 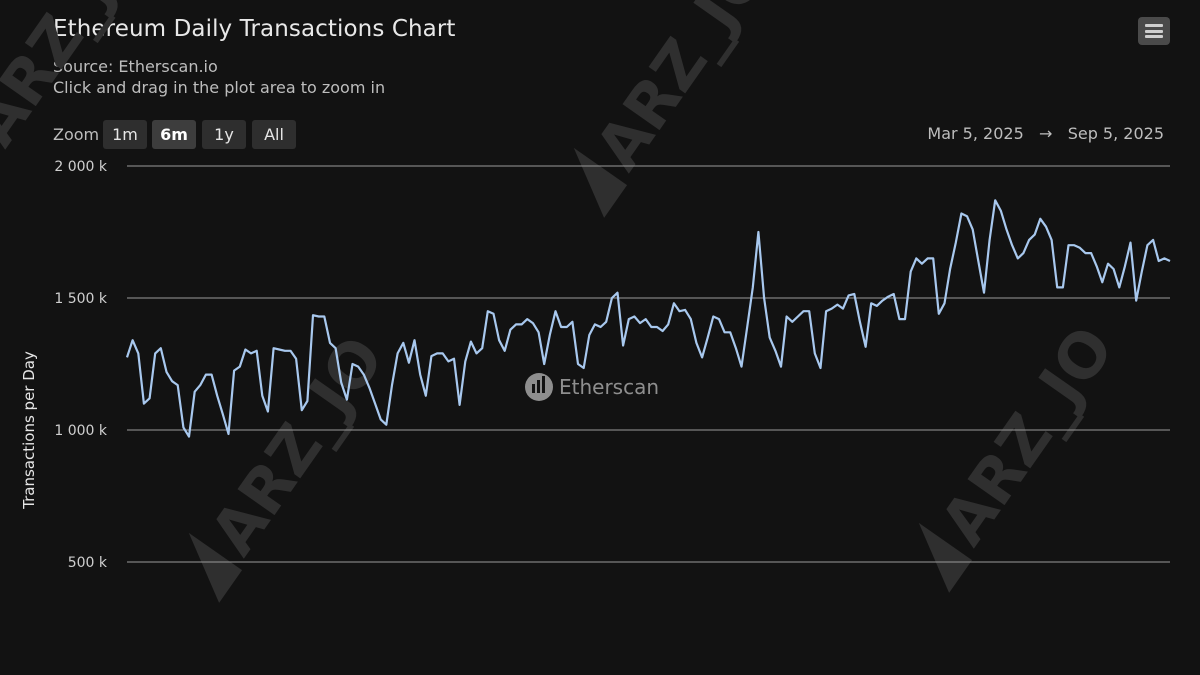 I want to click on etherscan-brand: Etherscan, so click(x=592, y=387).